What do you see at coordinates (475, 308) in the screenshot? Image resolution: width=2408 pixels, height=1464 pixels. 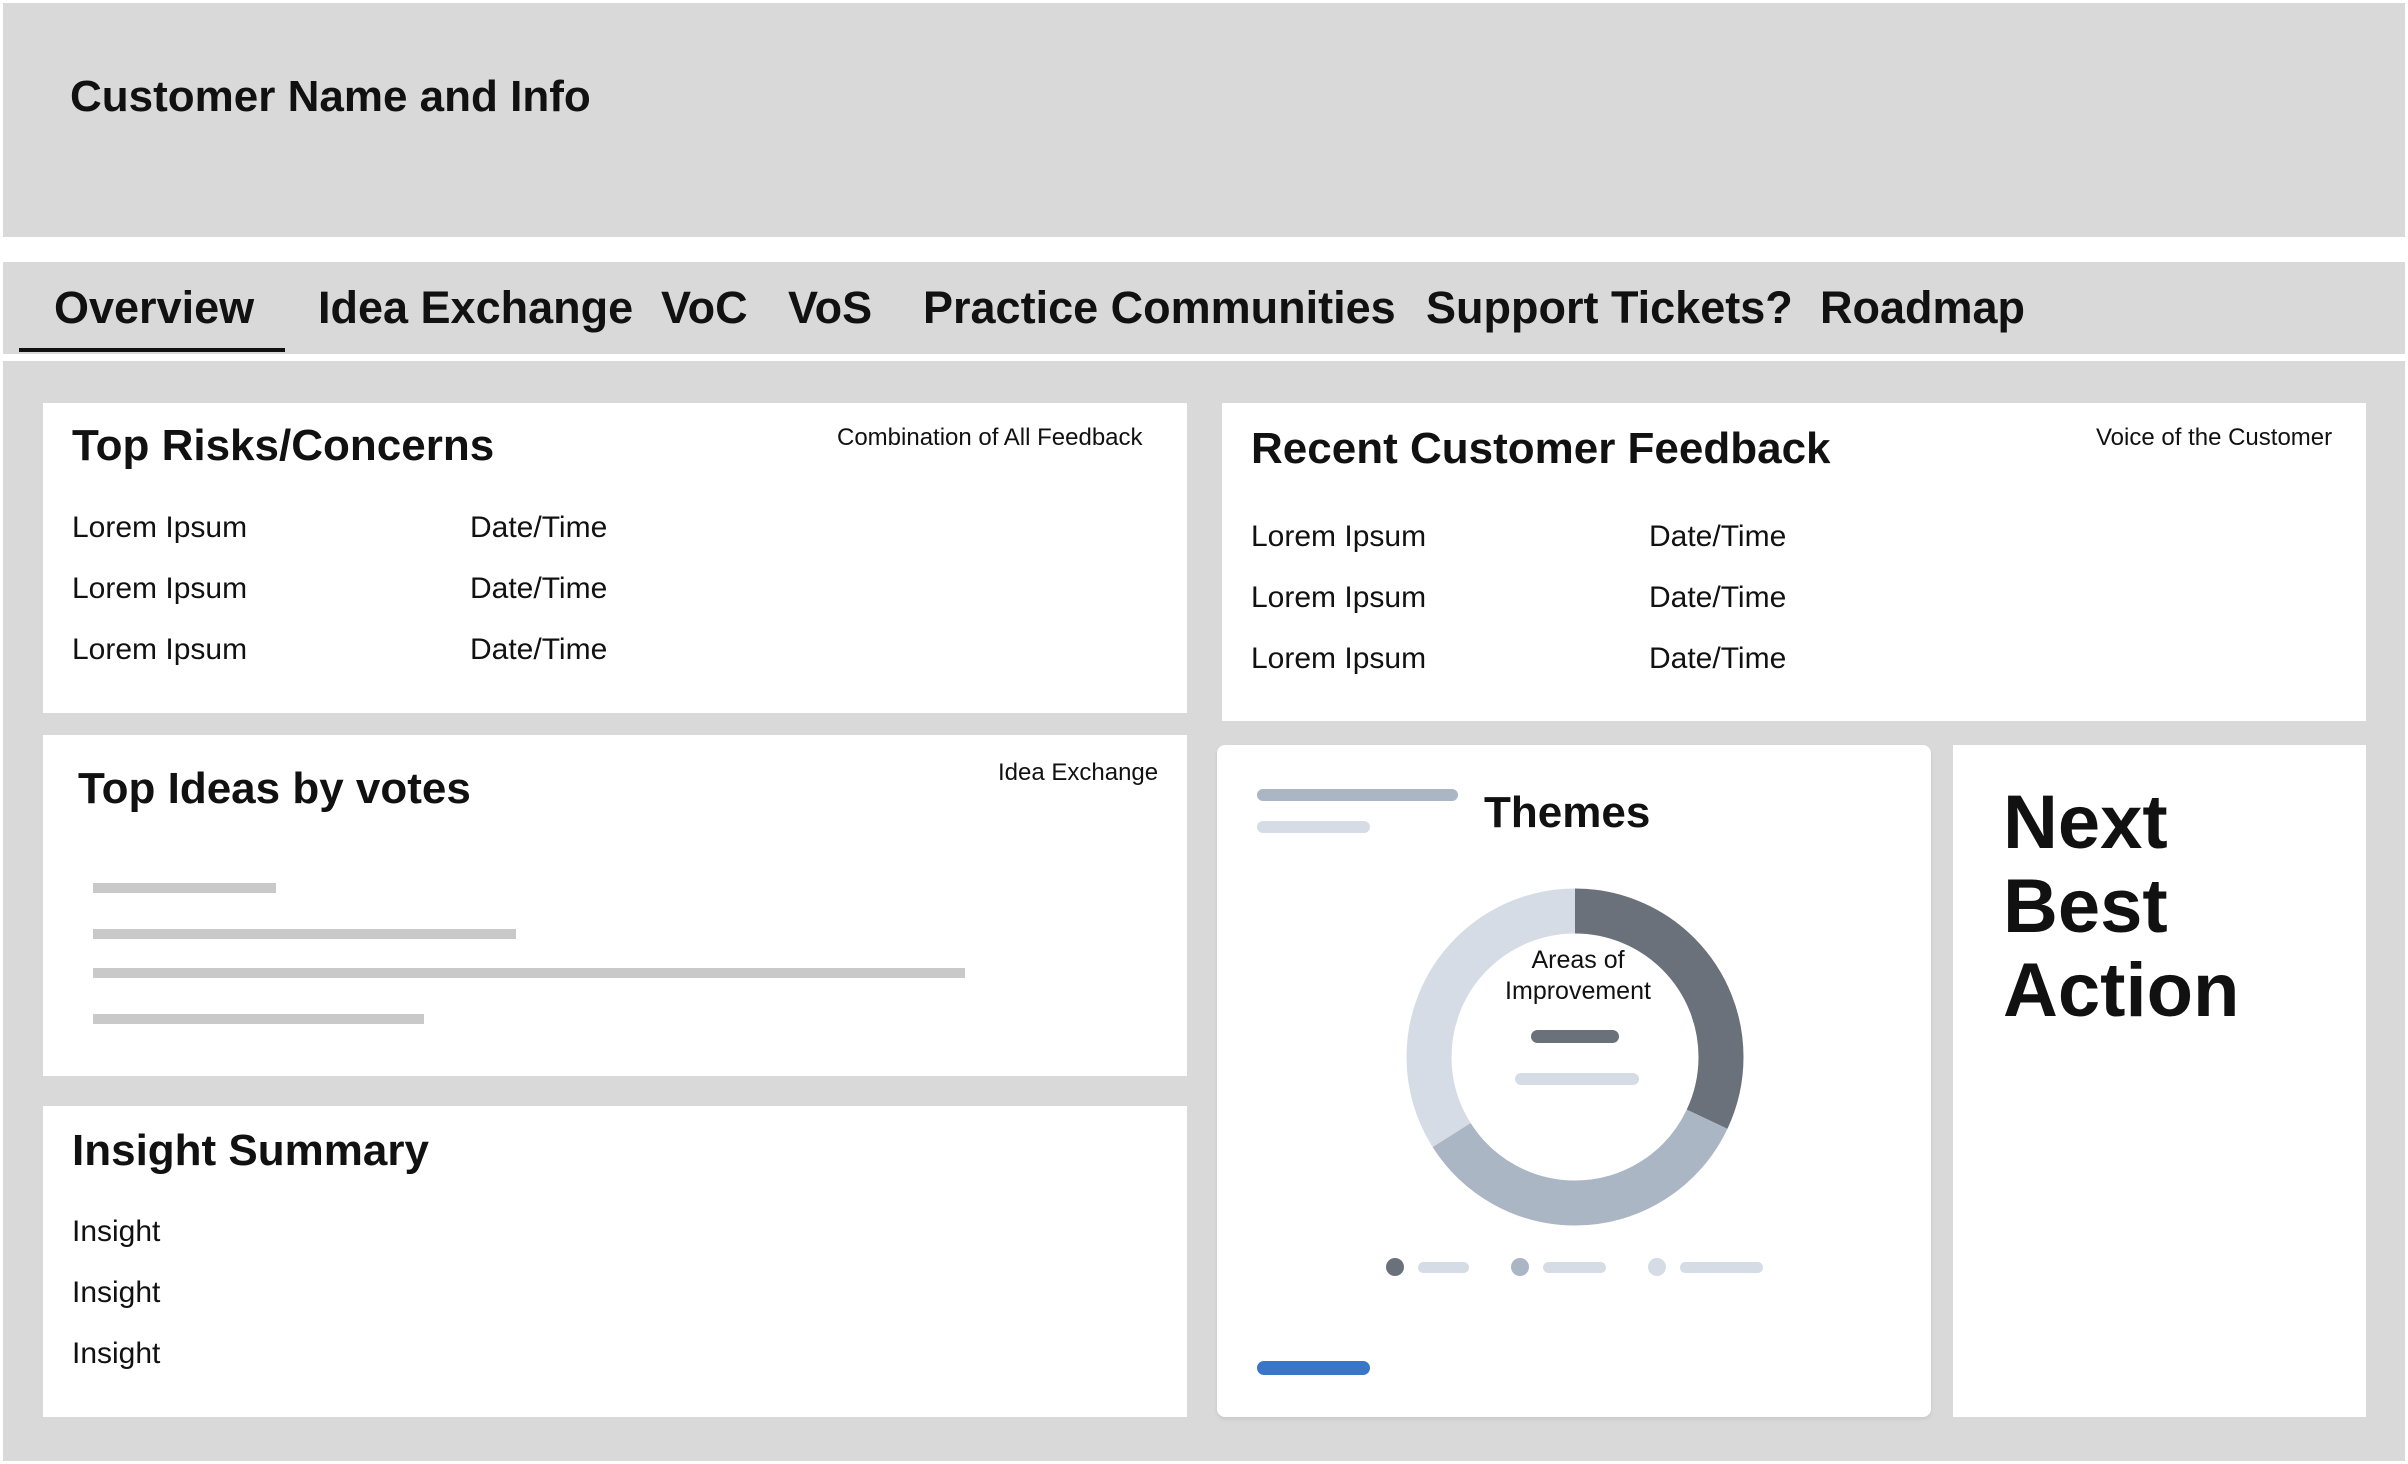 I see `tab-idea-exchange: Idea Exchange` at bounding box center [475, 308].